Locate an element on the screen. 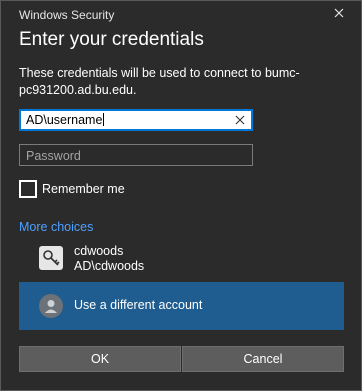 This screenshot has width=362, height=391. cancel-button: Cancel is located at coordinates (263, 359).